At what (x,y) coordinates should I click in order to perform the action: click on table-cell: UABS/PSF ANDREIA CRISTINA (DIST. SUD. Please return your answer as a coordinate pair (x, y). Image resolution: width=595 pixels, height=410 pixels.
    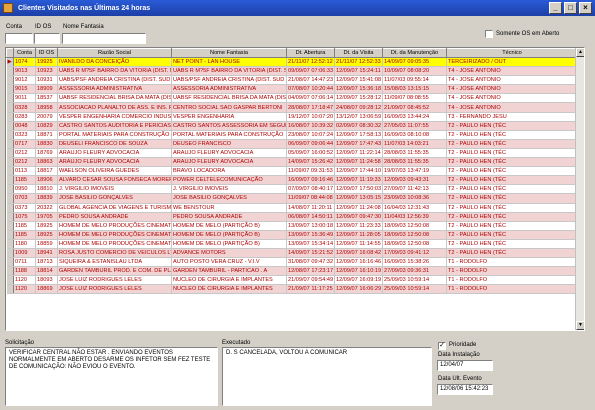
    Looking at the image, I should click on (229, 80).